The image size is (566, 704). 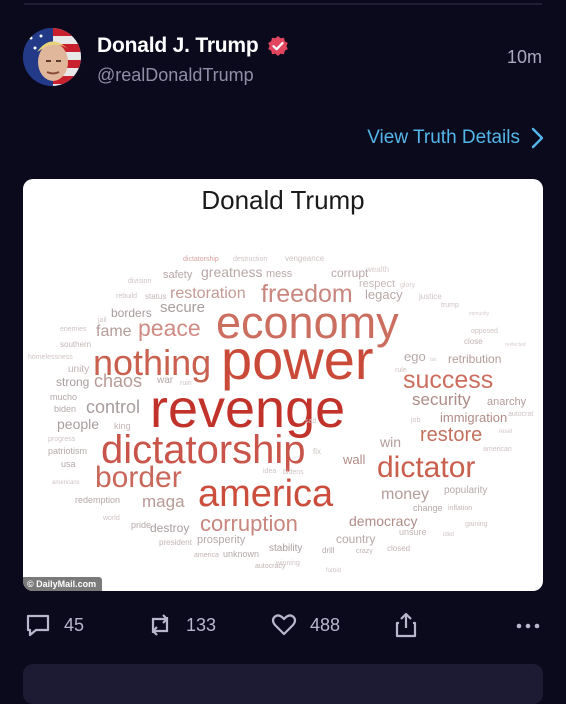 I want to click on word-cloud-word: reelected, so click(x=515, y=345).